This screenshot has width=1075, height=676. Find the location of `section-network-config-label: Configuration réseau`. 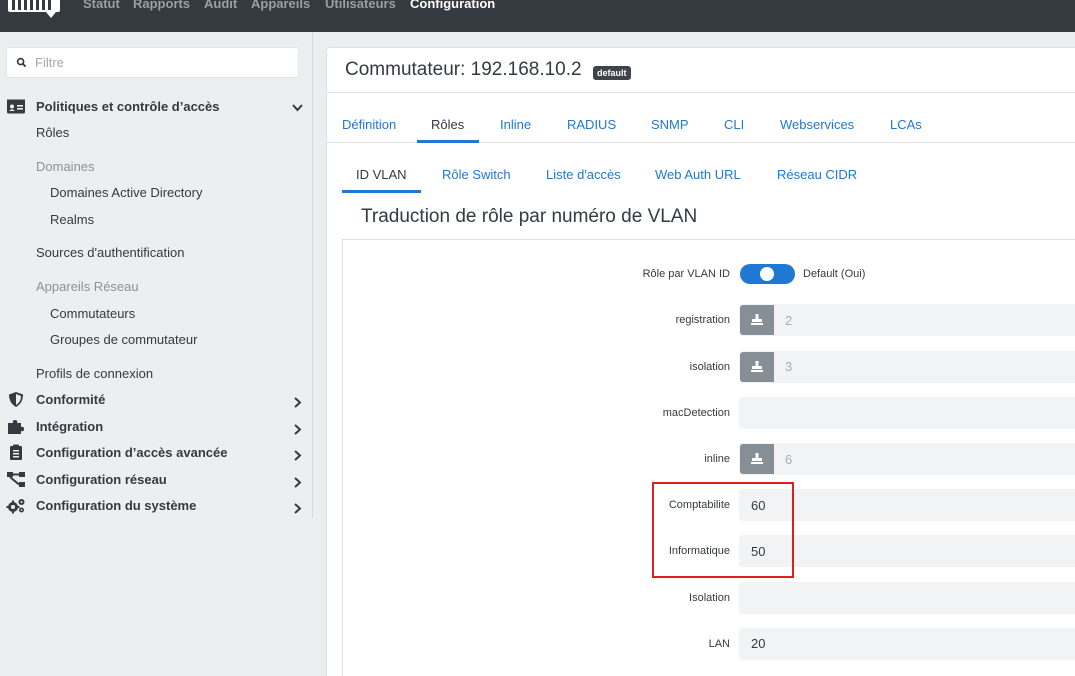

section-network-config-label: Configuration réseau is located at coordinates (101, 479).